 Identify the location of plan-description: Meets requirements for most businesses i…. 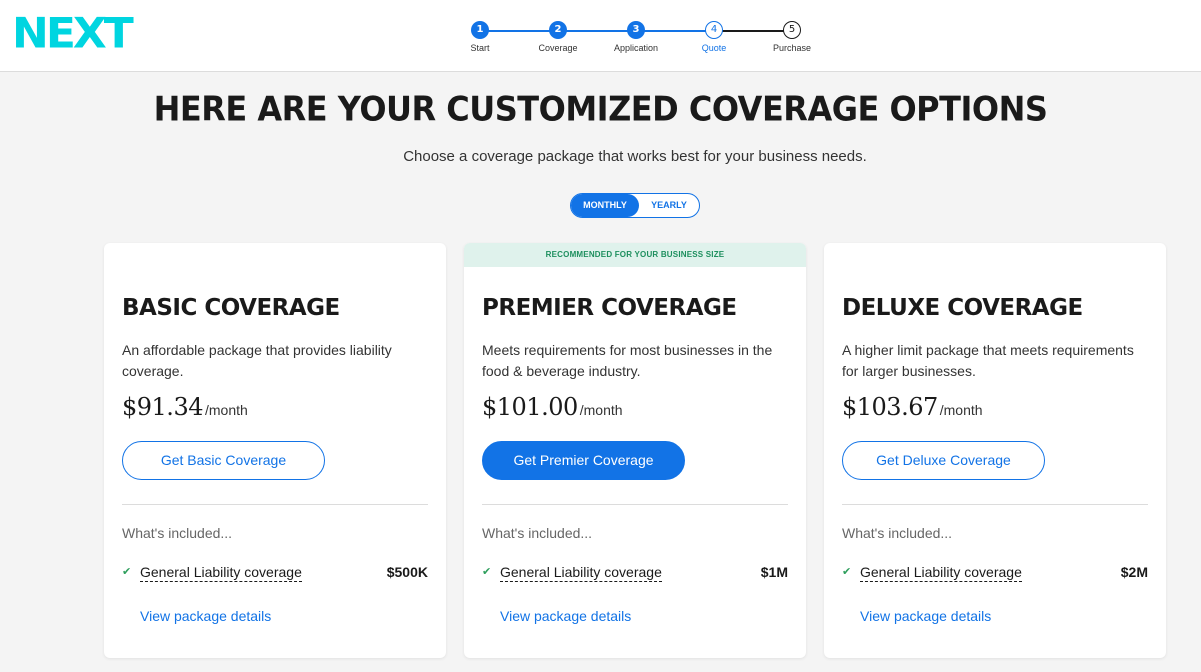
(627, 360).